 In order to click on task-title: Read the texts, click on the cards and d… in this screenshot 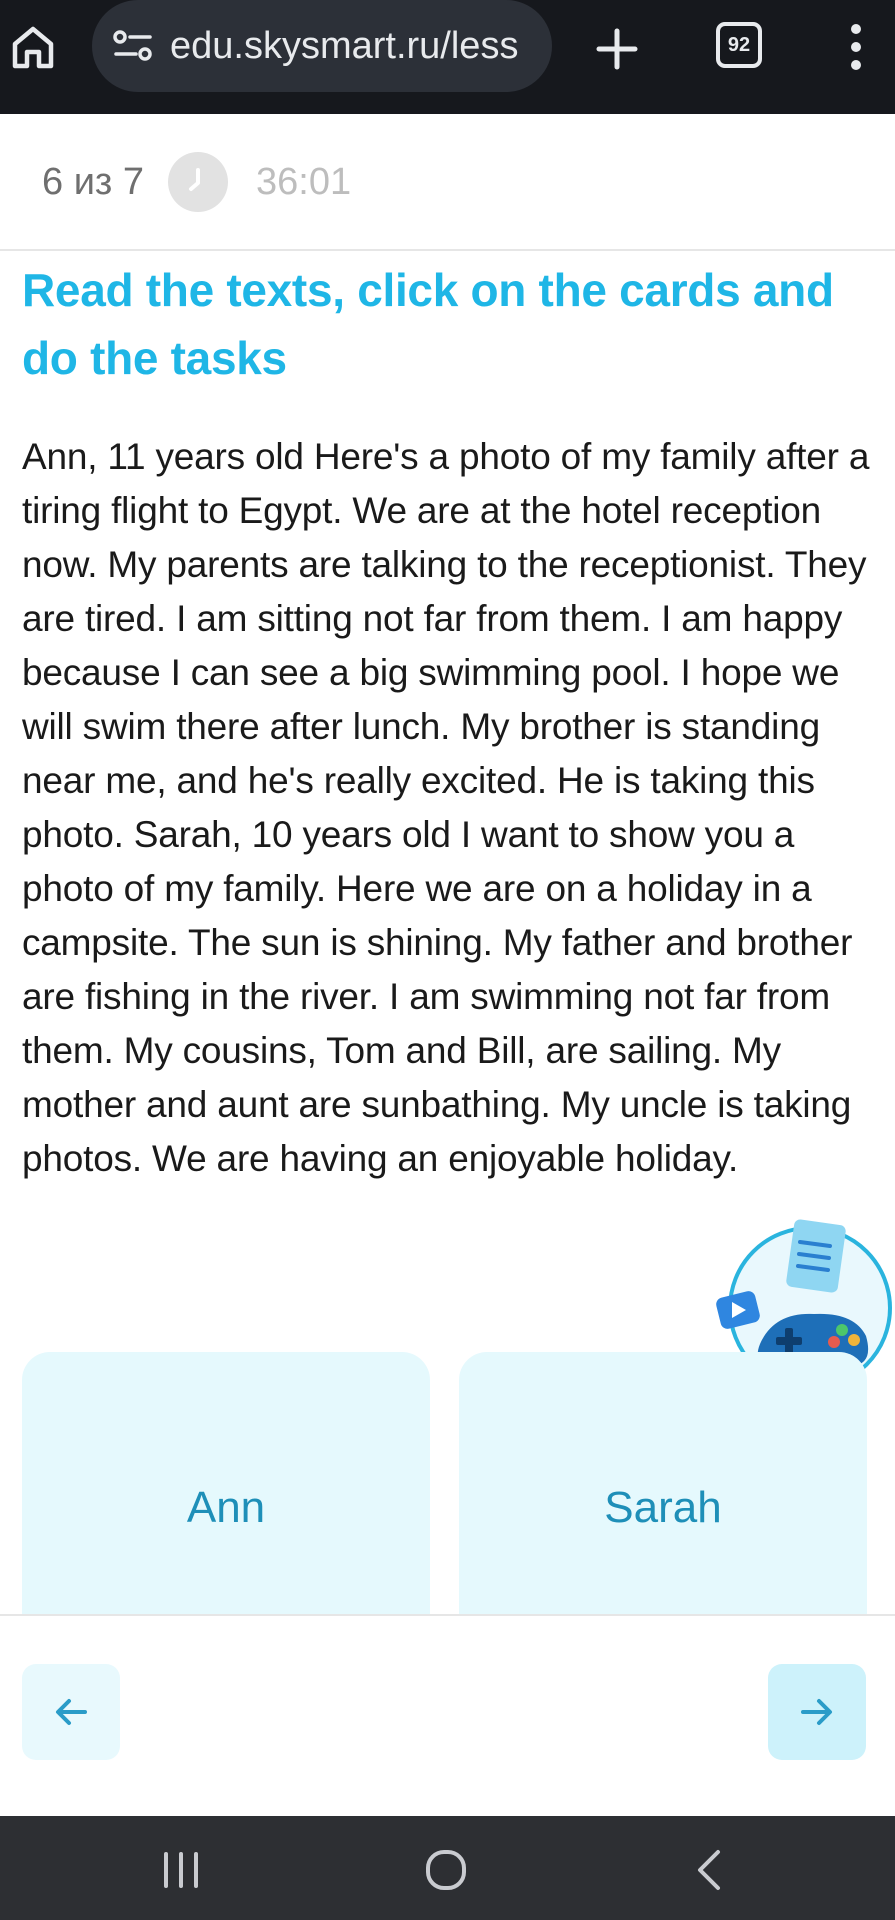, I will do `click(428, 324)`.